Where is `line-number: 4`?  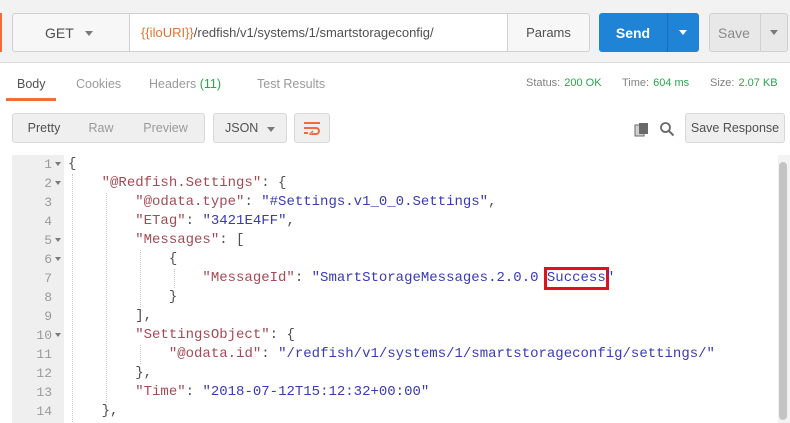 line-number: 4 is located at coordinates (48, 221).